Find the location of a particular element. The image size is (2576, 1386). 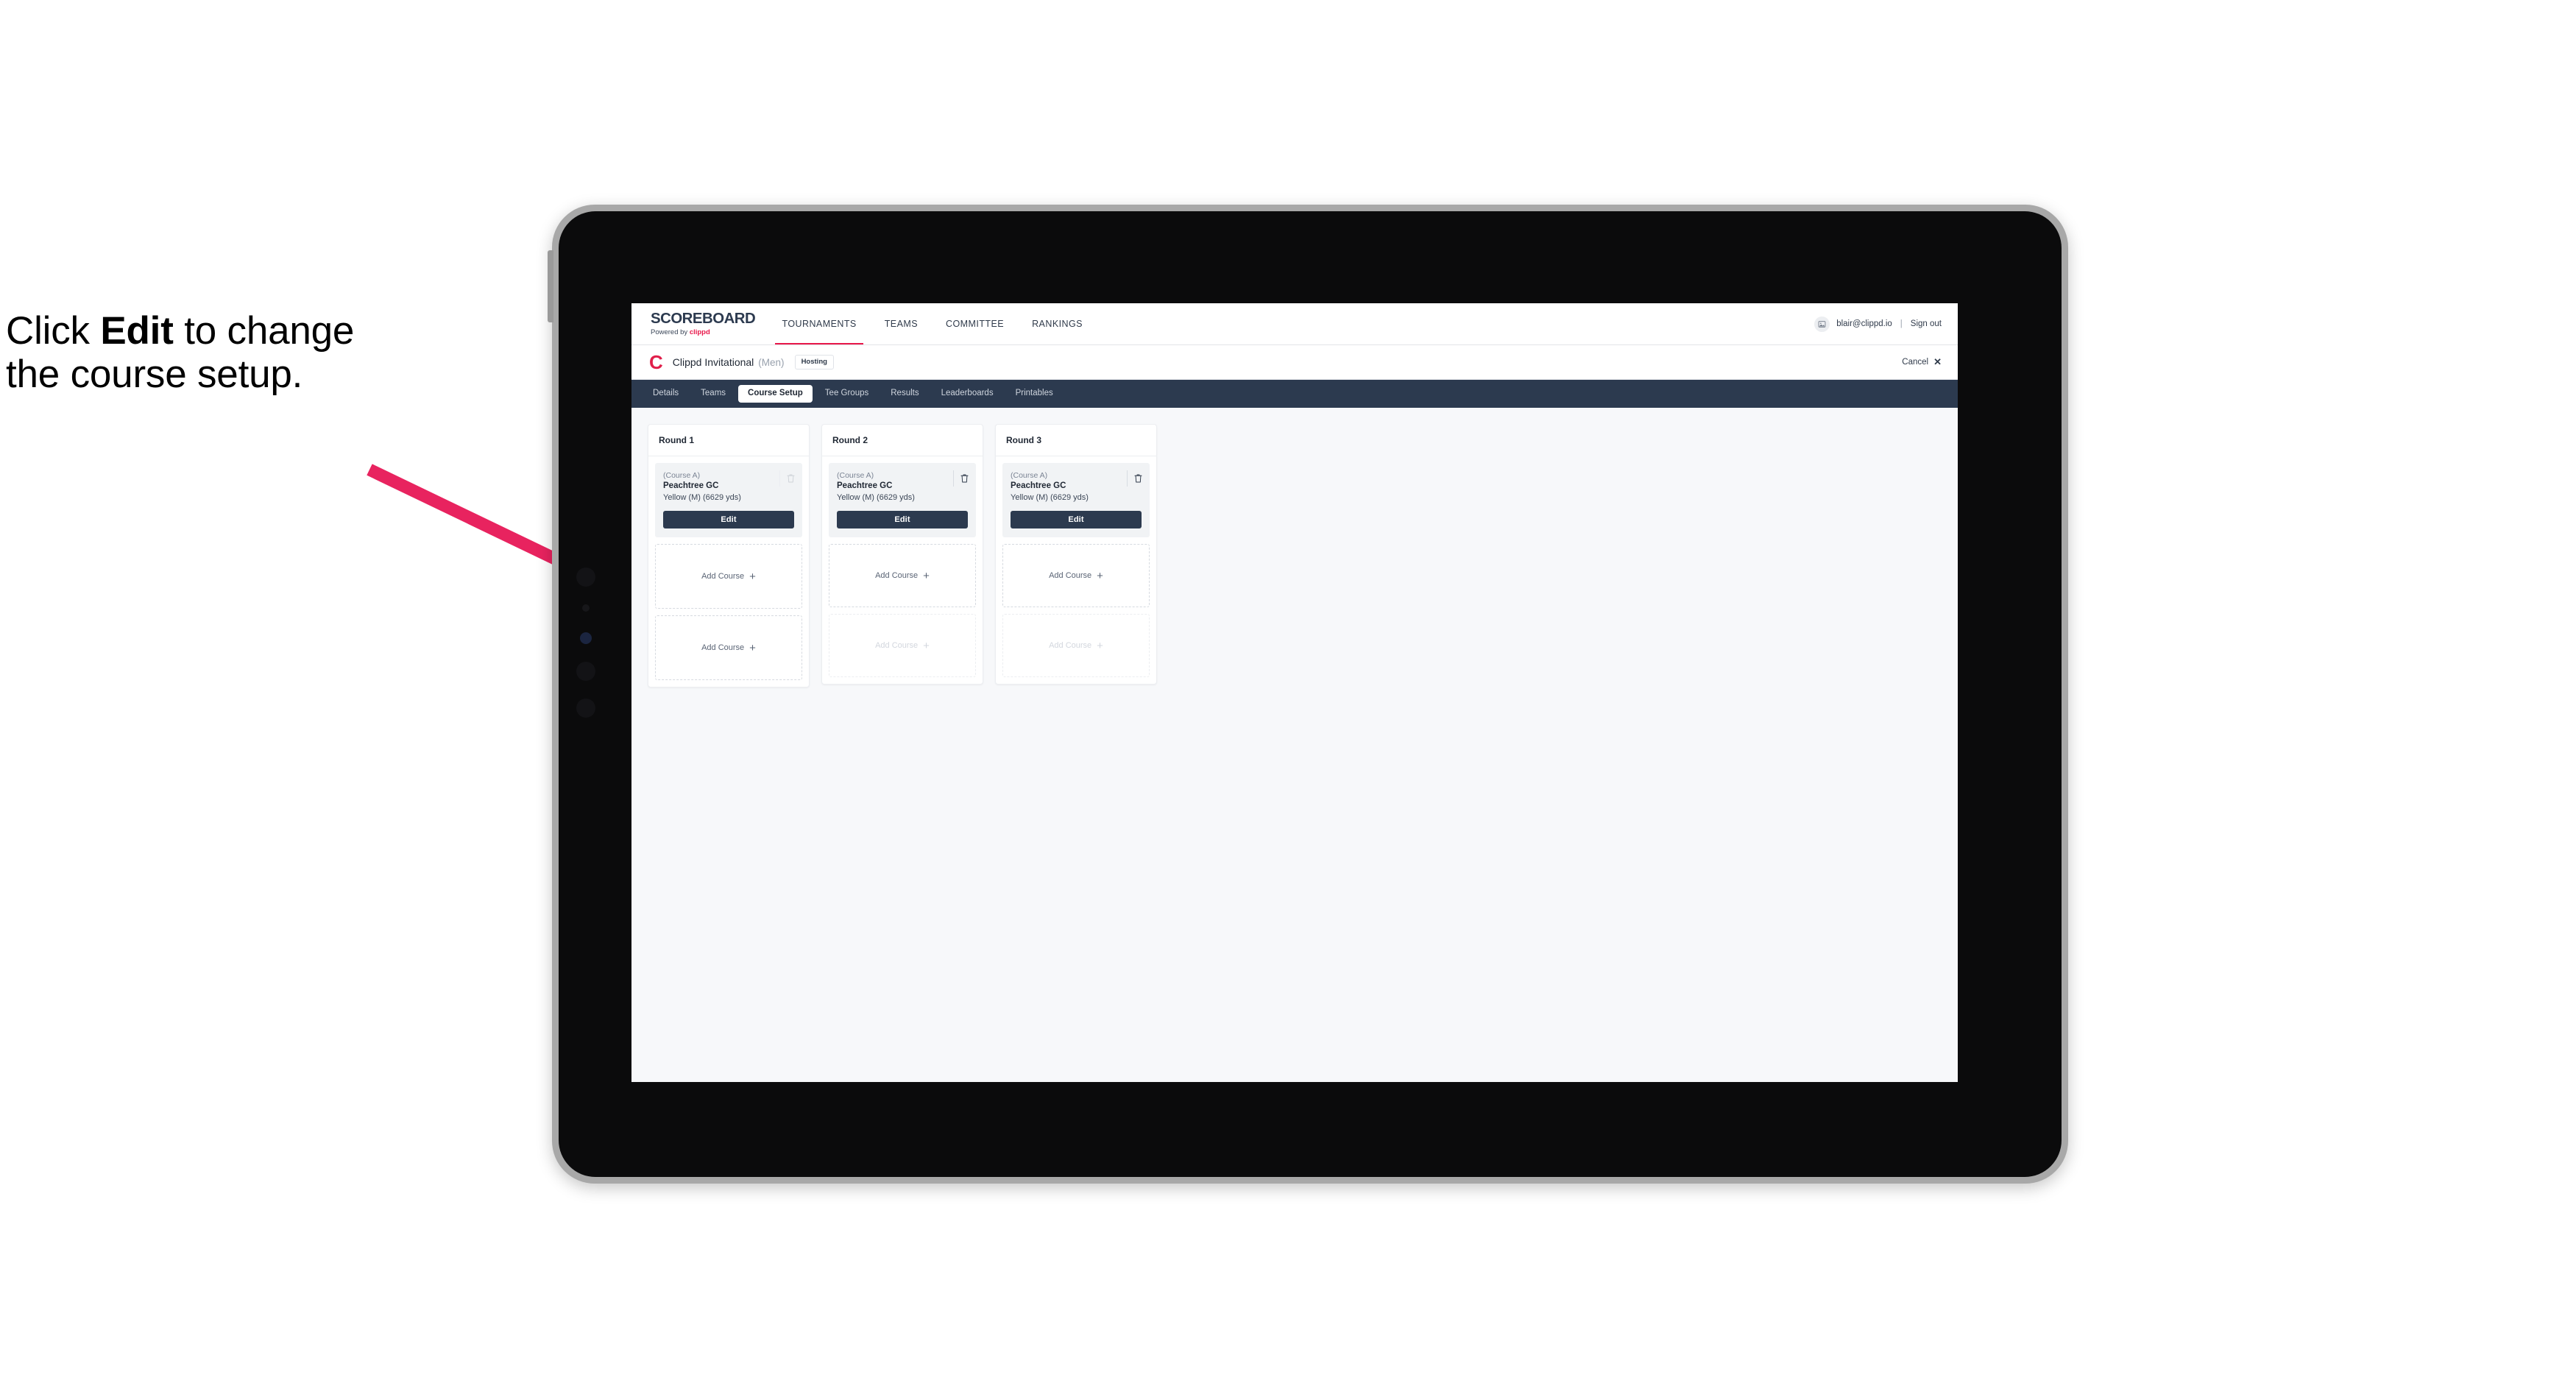

course-slot-label-1: (Course A) is located at coordinates (682, 475).